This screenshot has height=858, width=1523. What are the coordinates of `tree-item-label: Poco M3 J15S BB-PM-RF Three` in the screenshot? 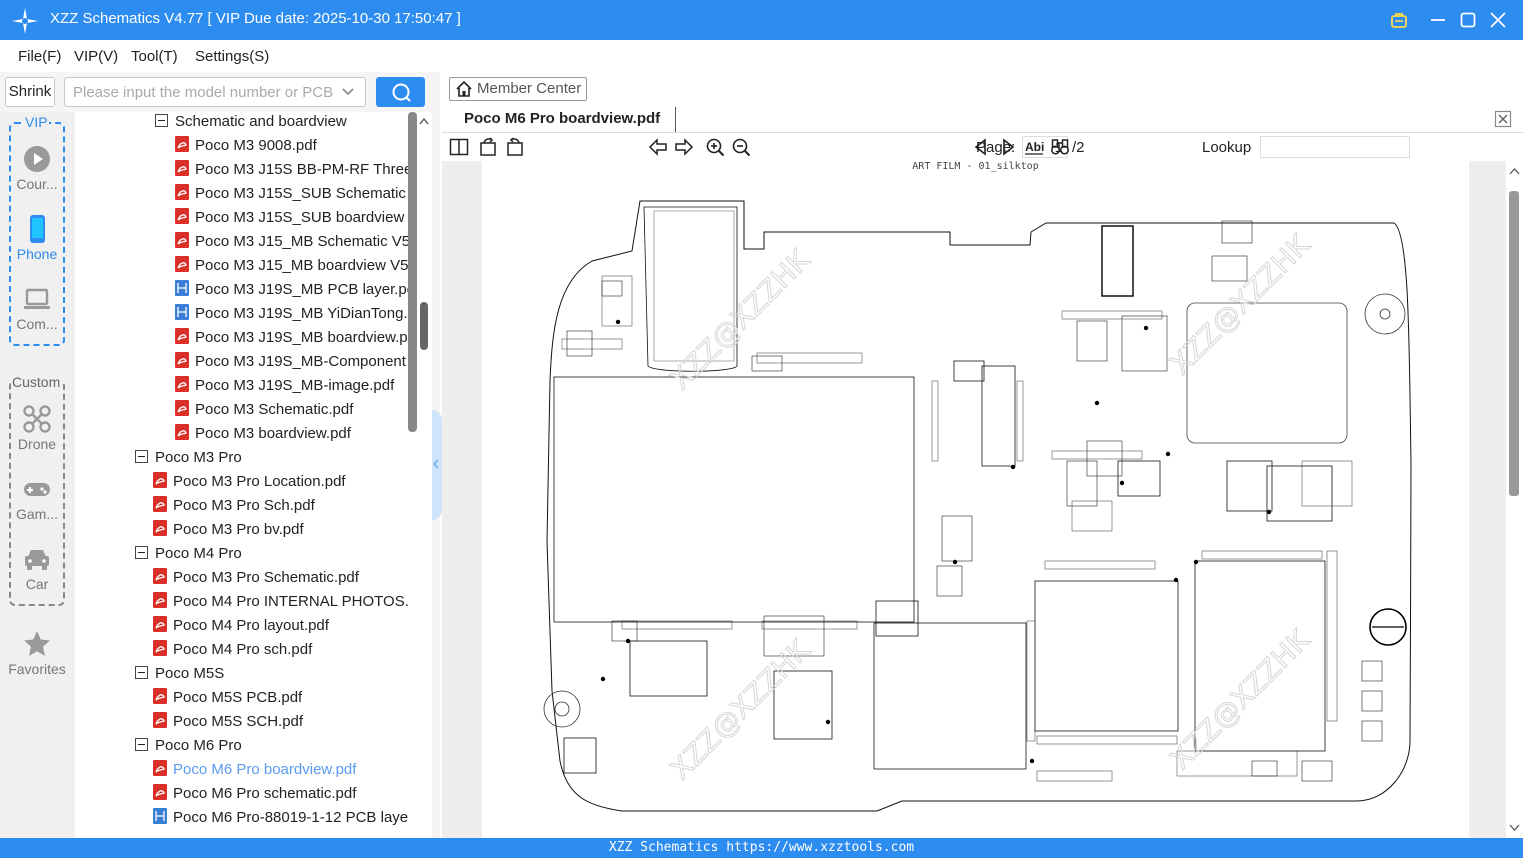 It's located at (301, 169).